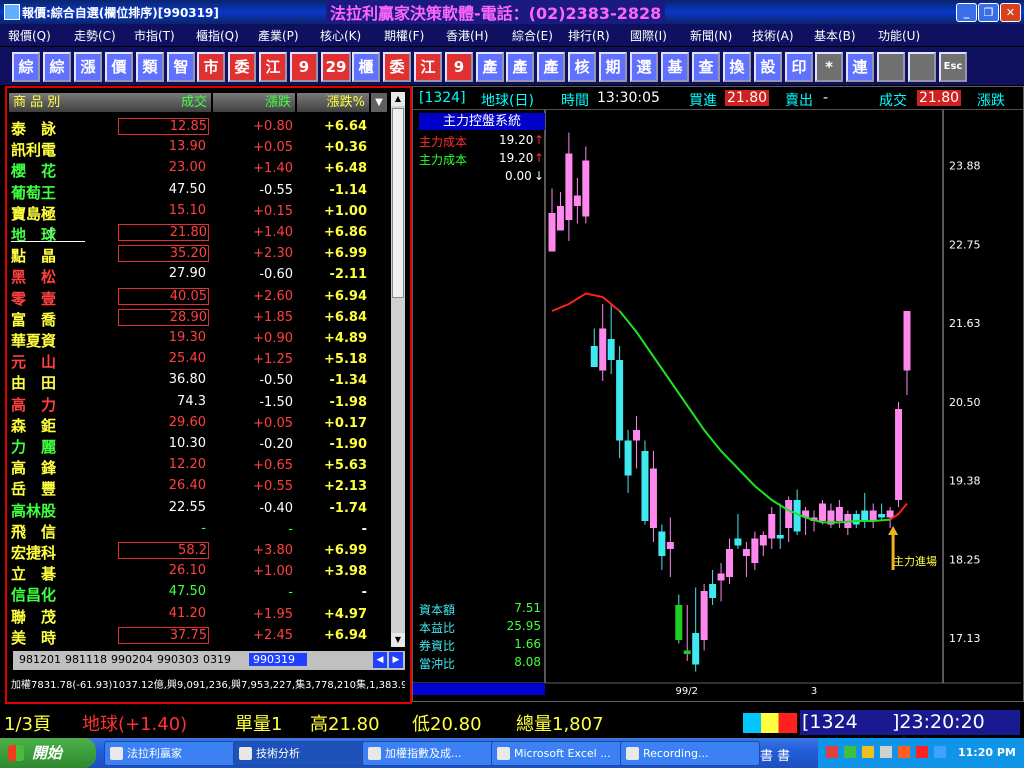  I want to click on stock-name: 葡萄王, so click(33, 192).